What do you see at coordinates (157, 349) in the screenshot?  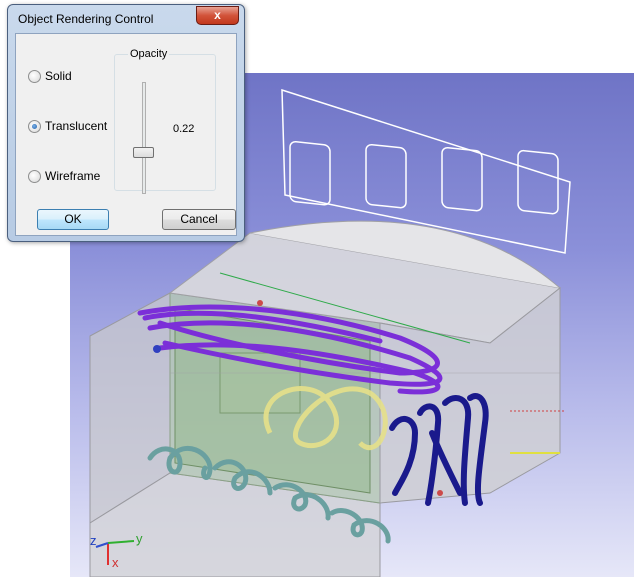 I see `blue-marker` at bounding box center [157, 349].